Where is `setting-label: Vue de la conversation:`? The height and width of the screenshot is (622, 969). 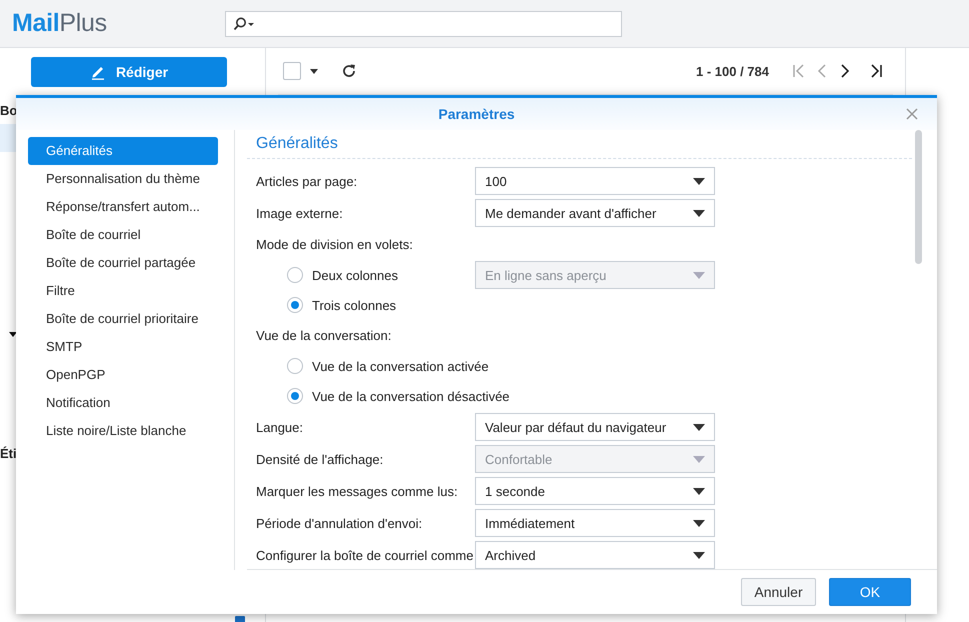 setting-label: Vue de la conversation: is located at coordinates (324, 335).